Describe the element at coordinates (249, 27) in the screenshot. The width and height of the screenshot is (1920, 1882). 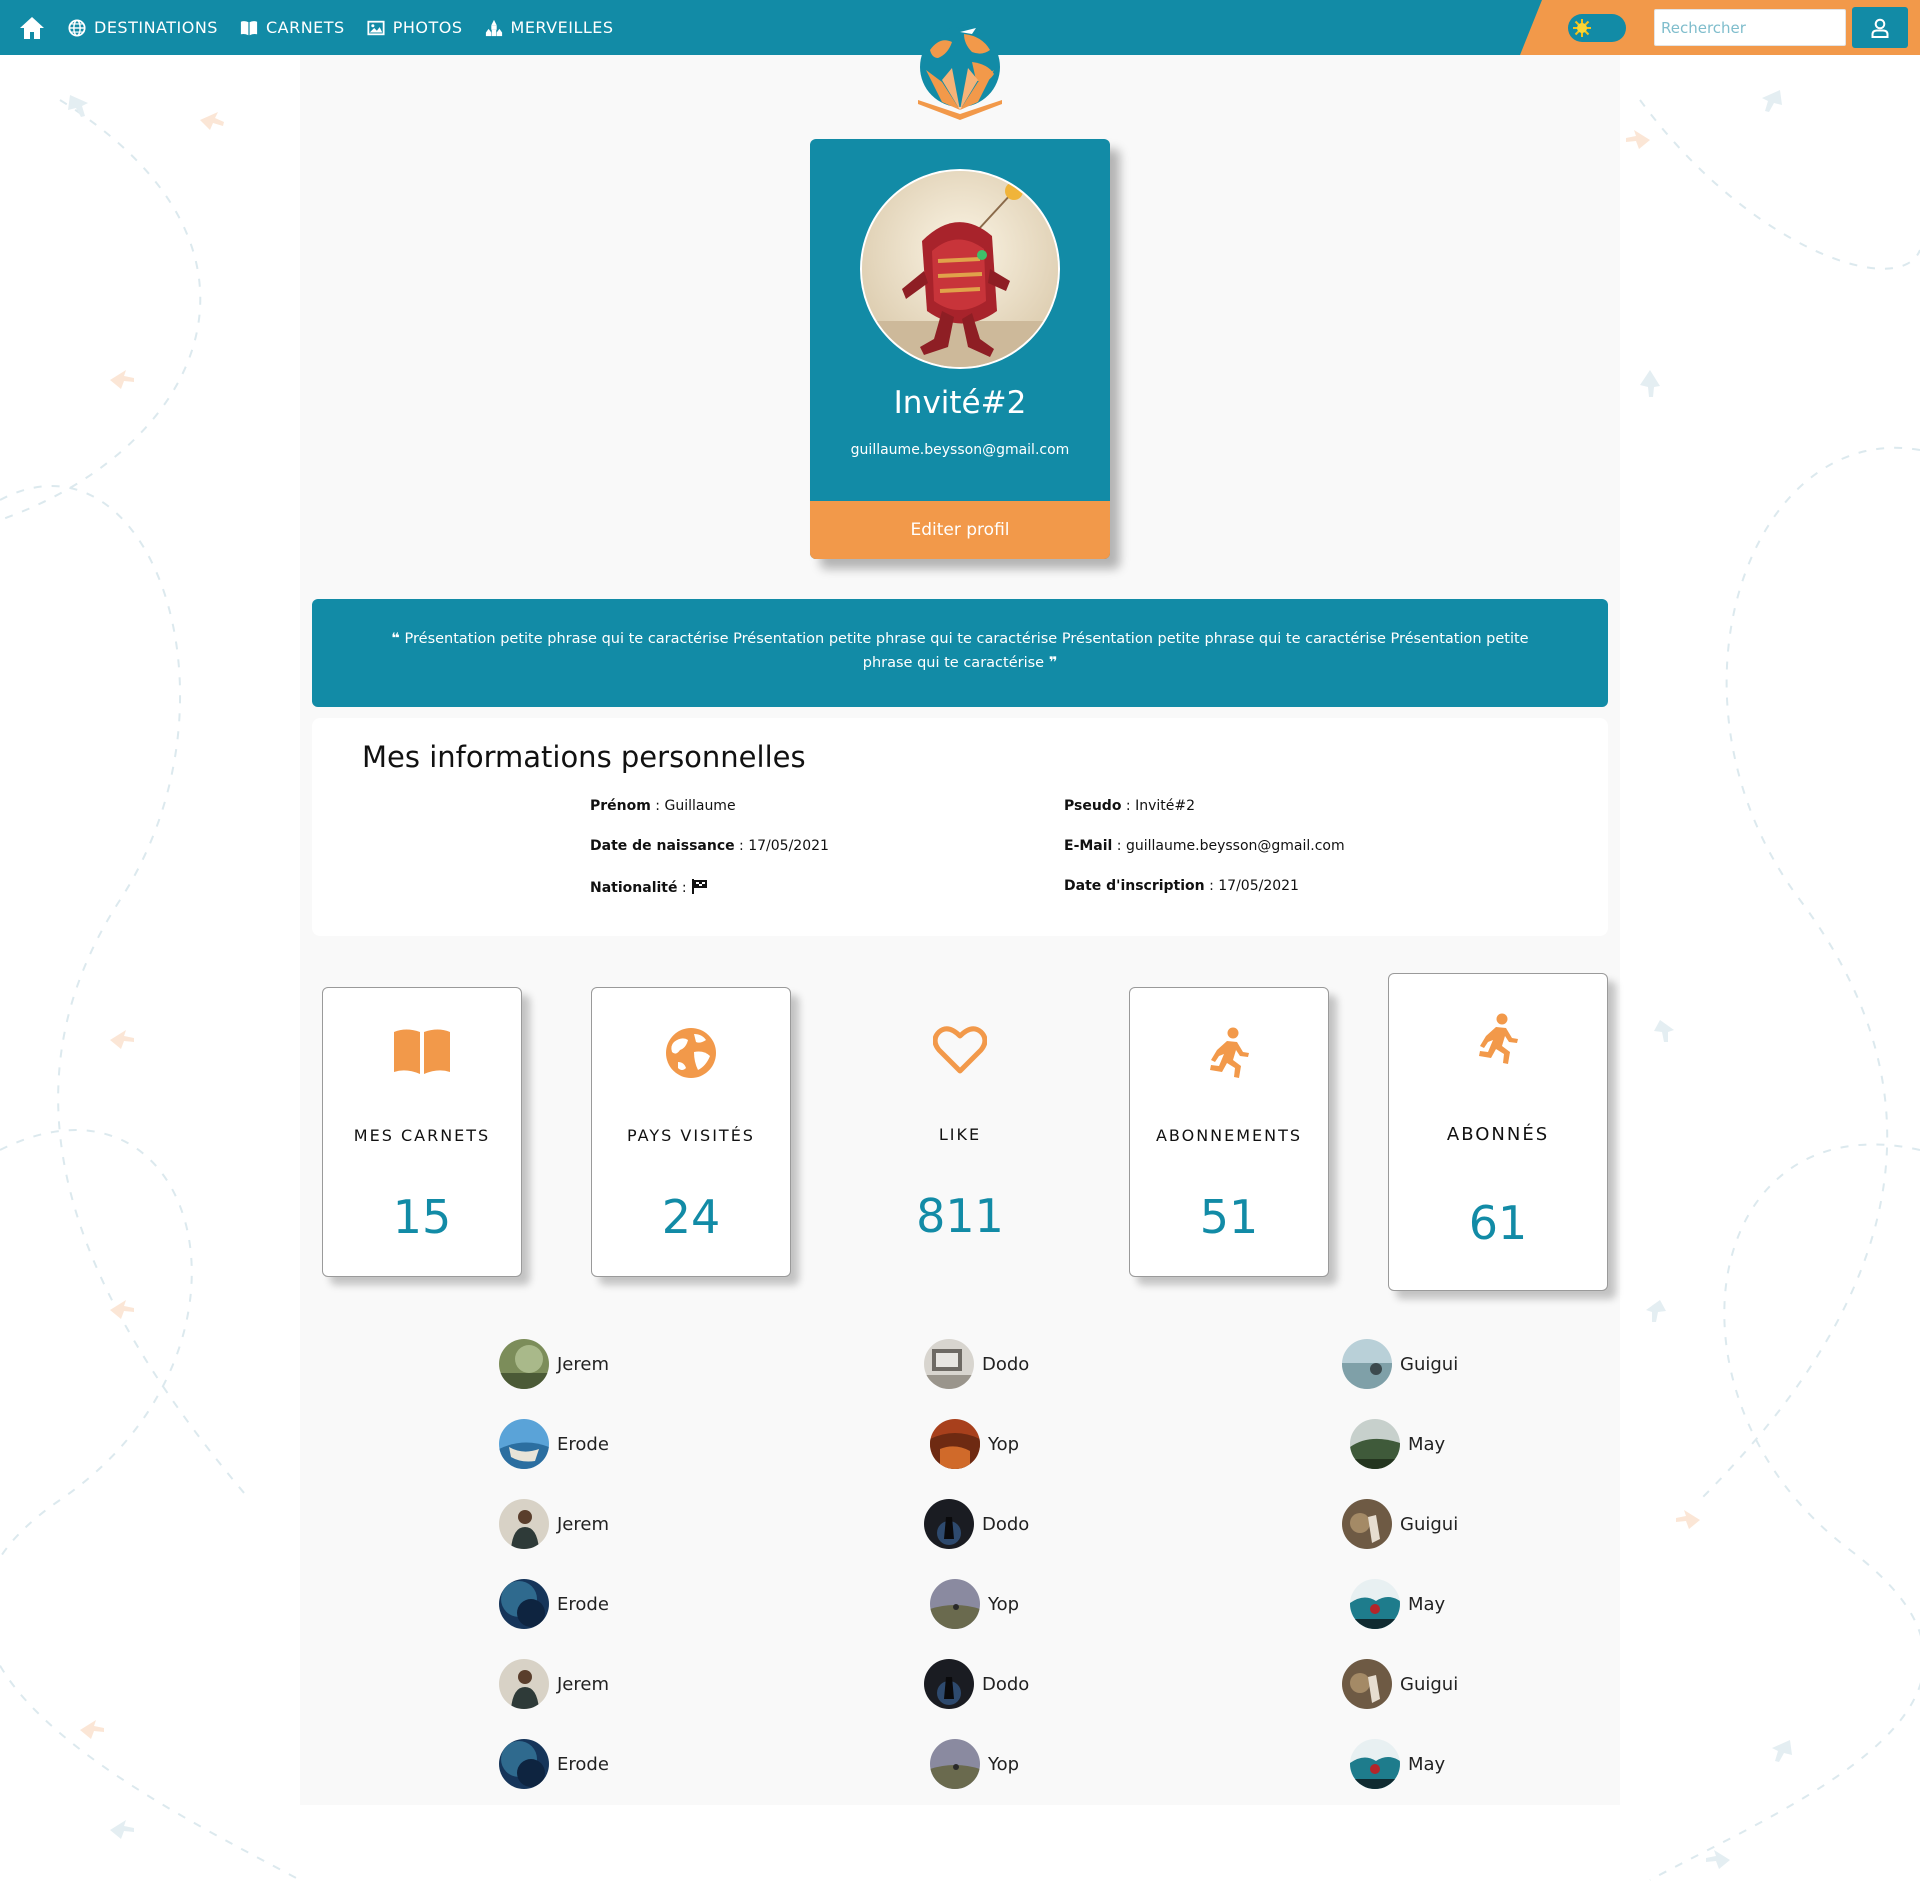
I see `book-icon` at that location.